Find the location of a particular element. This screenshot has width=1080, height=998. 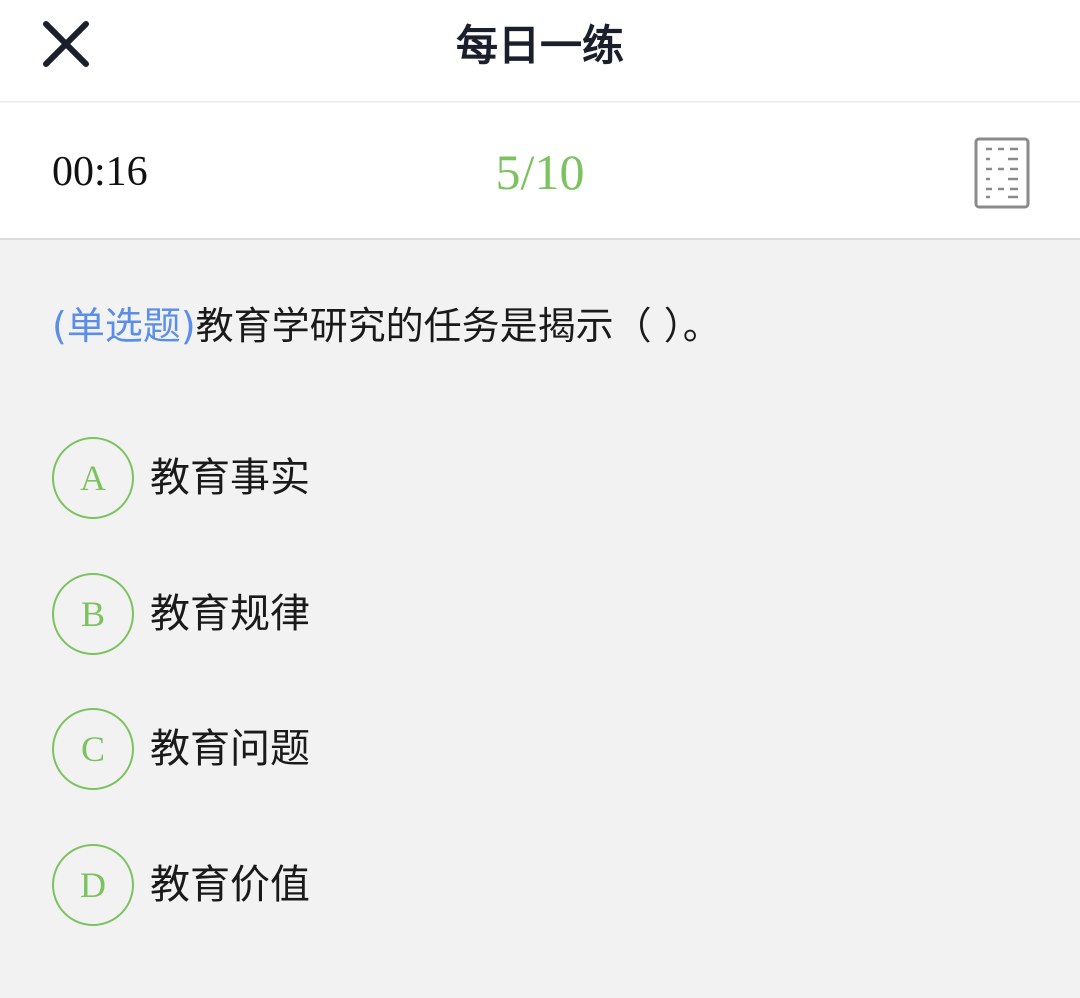

status-bar: 00:16 5/10 is located at coordinates (540, 171).